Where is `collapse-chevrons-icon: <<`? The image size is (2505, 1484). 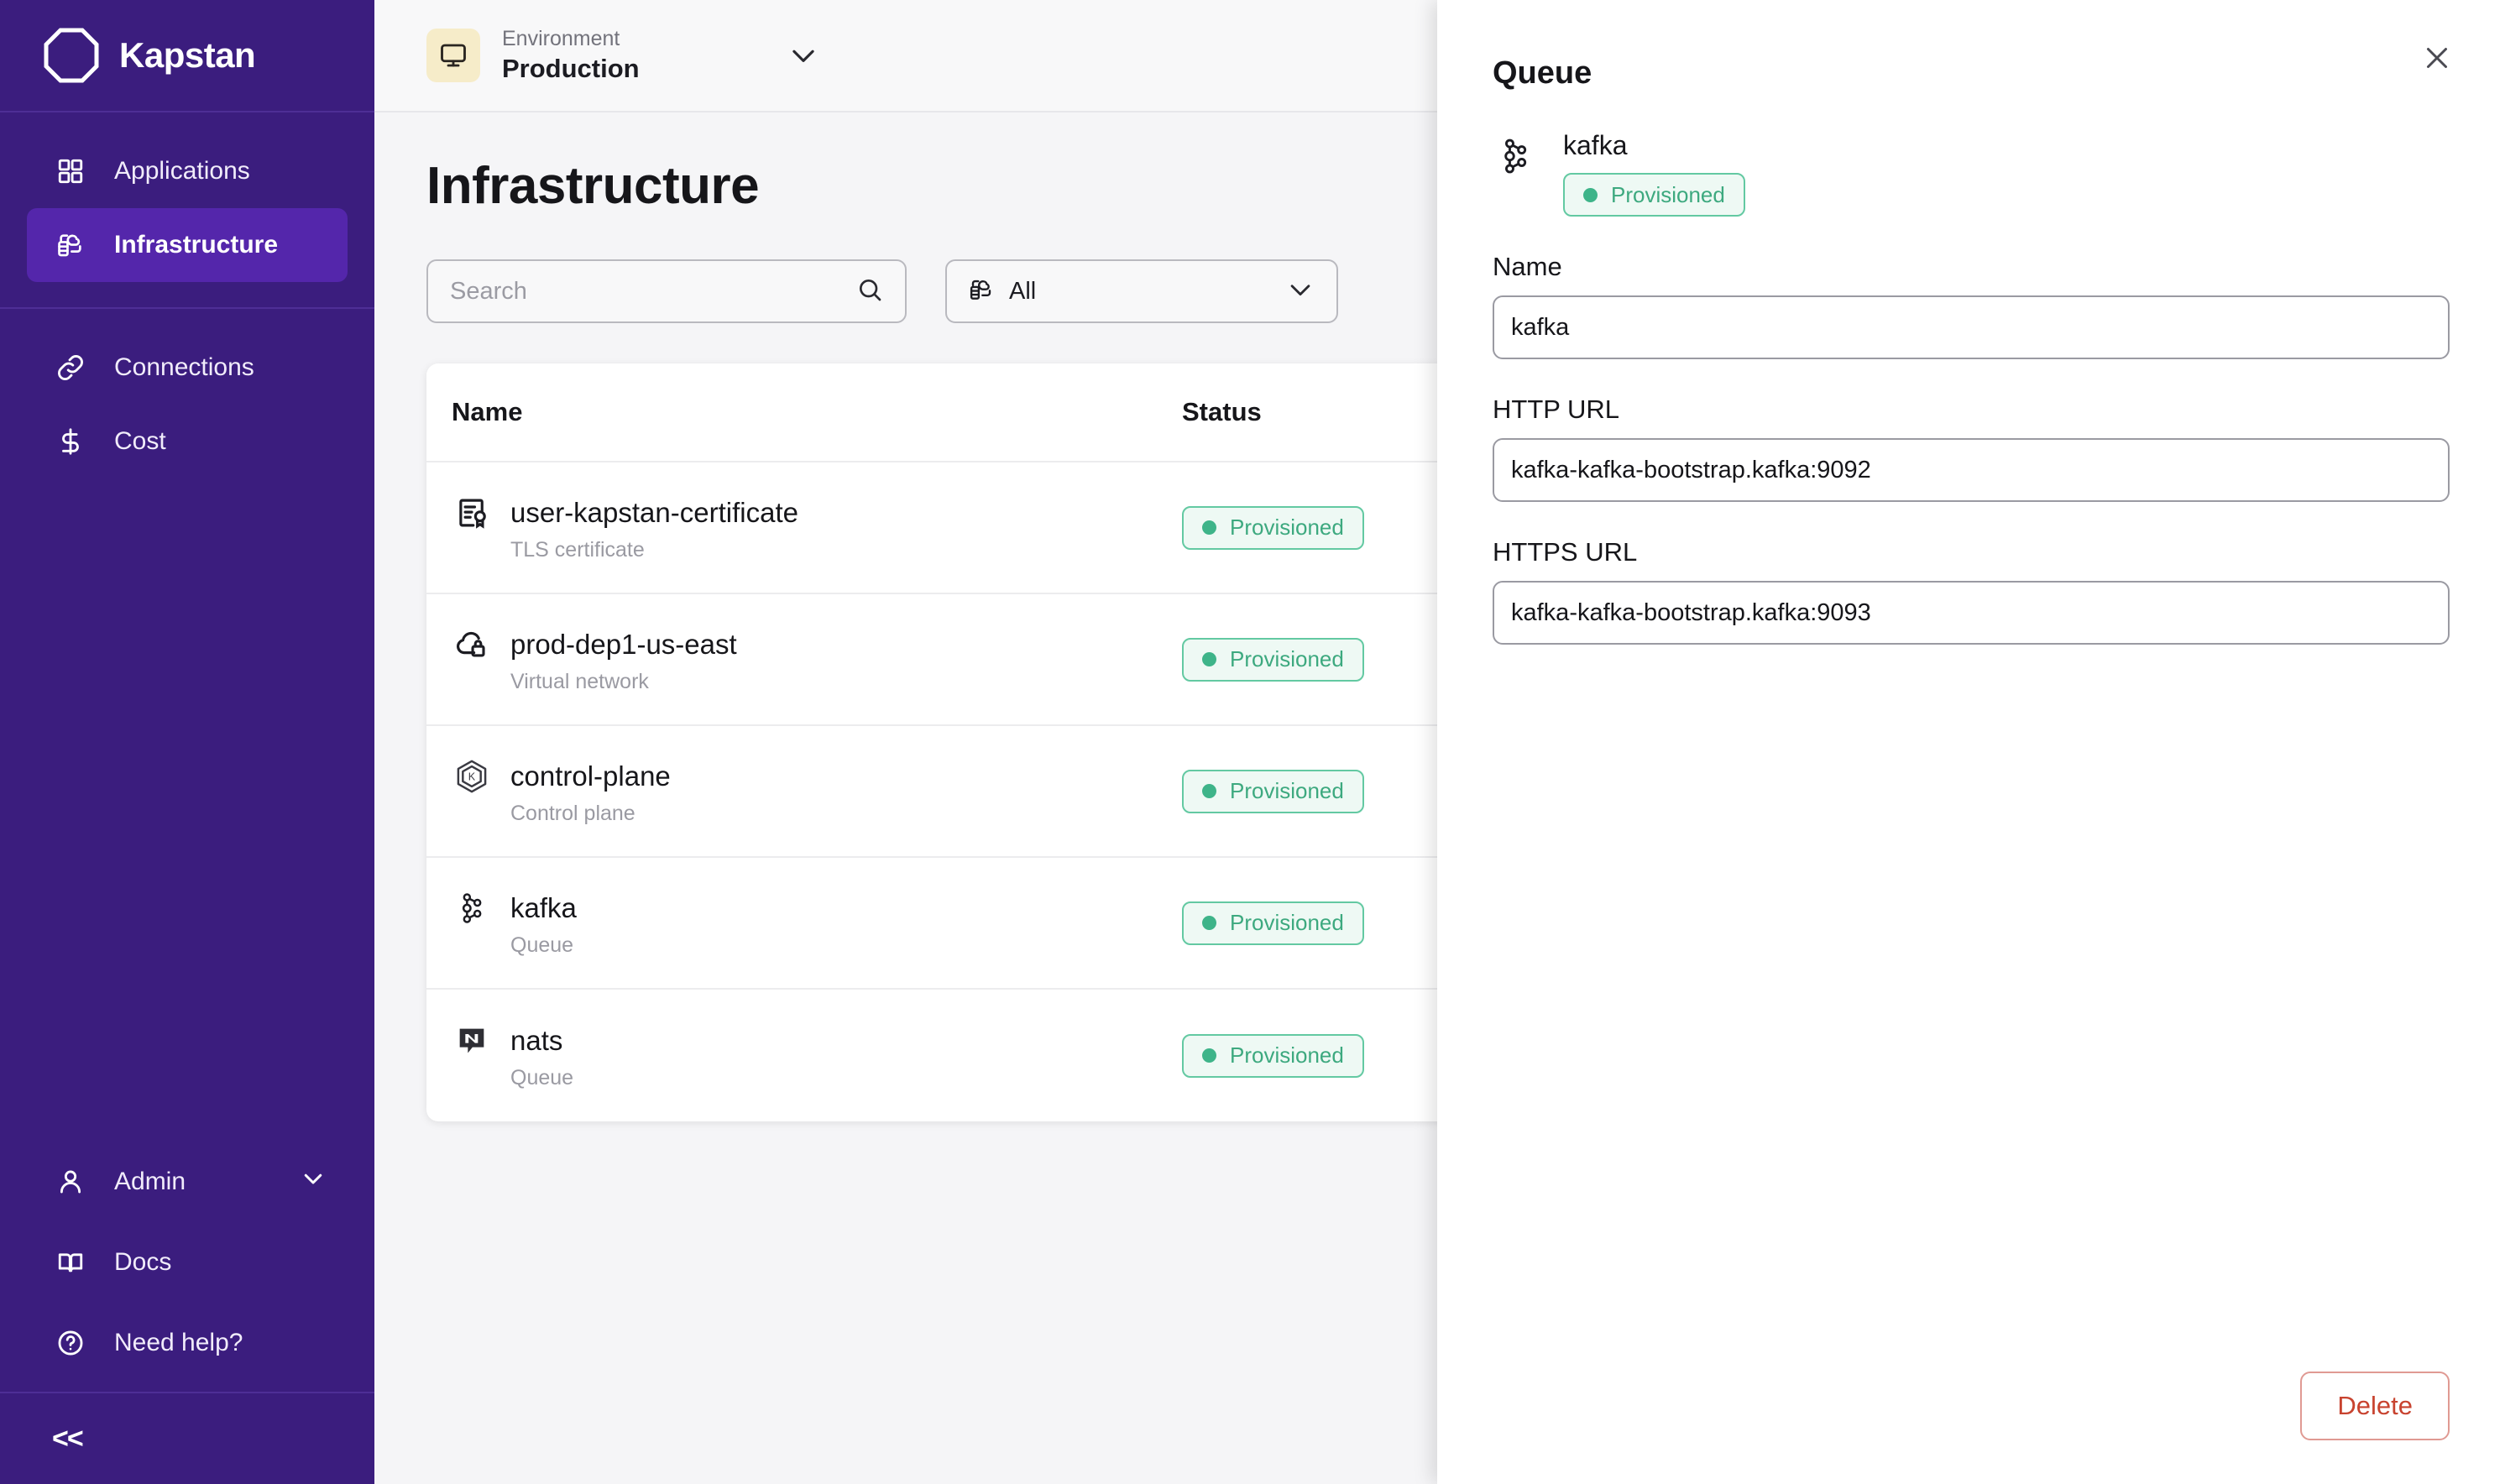 collapse-chevrons-icon: << is located at coordinates (68, 1438).